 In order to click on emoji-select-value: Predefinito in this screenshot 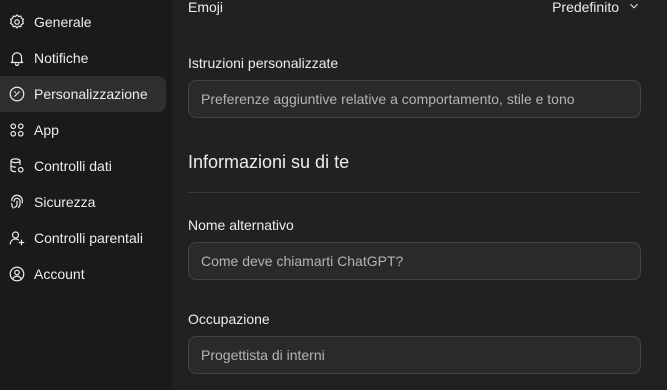, I will do `click(585, 7)`.